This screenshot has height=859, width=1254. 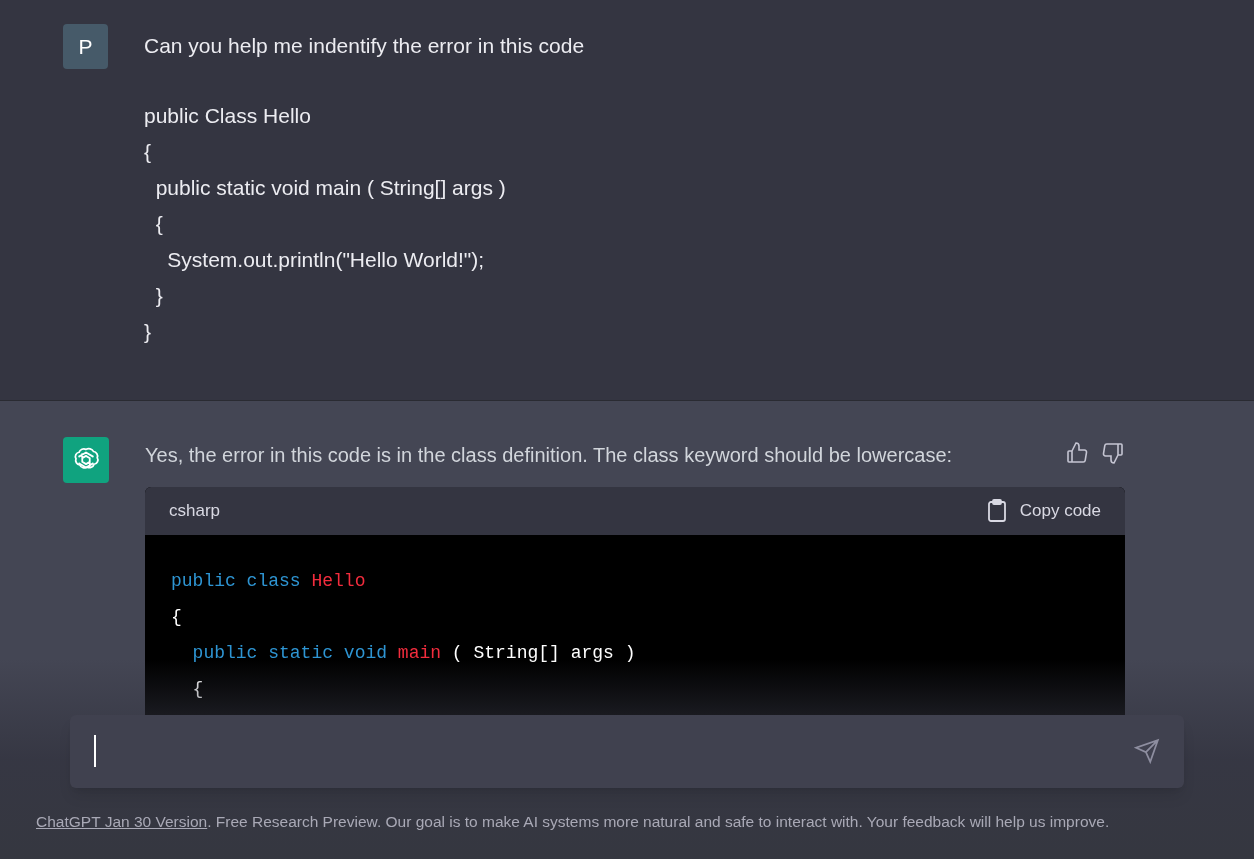 What do you see at coordinates (1113, 453) in the screenshot?
I see `thumbs-down-icon` at bounding box center [1113, 453].